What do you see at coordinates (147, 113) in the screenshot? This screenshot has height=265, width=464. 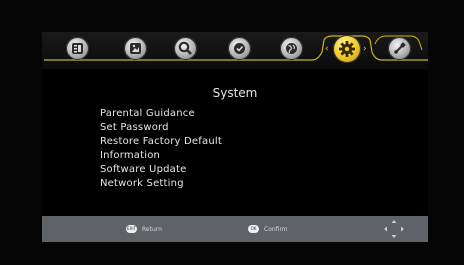 I see `menu-item-parental-guidance: Parental Guidance` at bounding box center [147, 113].